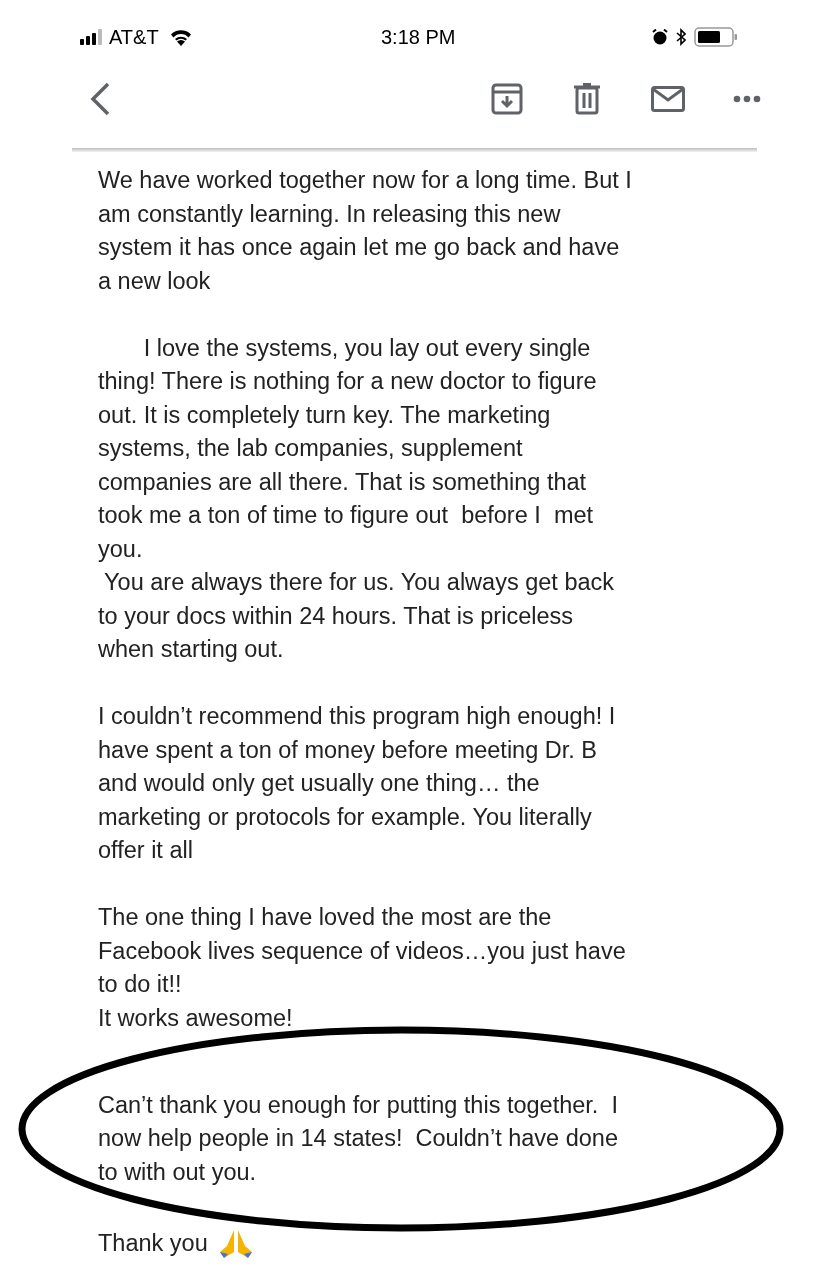 The image size is (818, 1276). Describe the element at coordinates (134, 37) in the screenshot. I see `carrier-name: AT&T` at that location.